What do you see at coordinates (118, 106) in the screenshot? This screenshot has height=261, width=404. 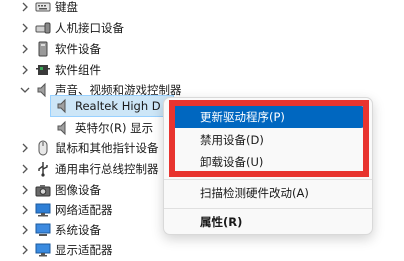 I see `tree-item-label: Realtek High D` at bounding box center [118, 106].